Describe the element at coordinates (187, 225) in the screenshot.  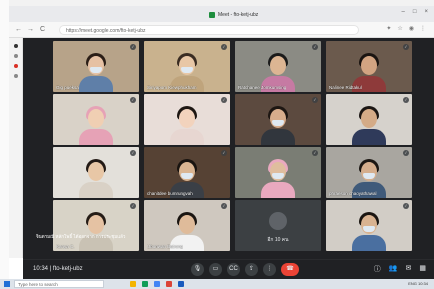
I see `participant-tile: ⁄ Ubonwan Butrong` at that location.